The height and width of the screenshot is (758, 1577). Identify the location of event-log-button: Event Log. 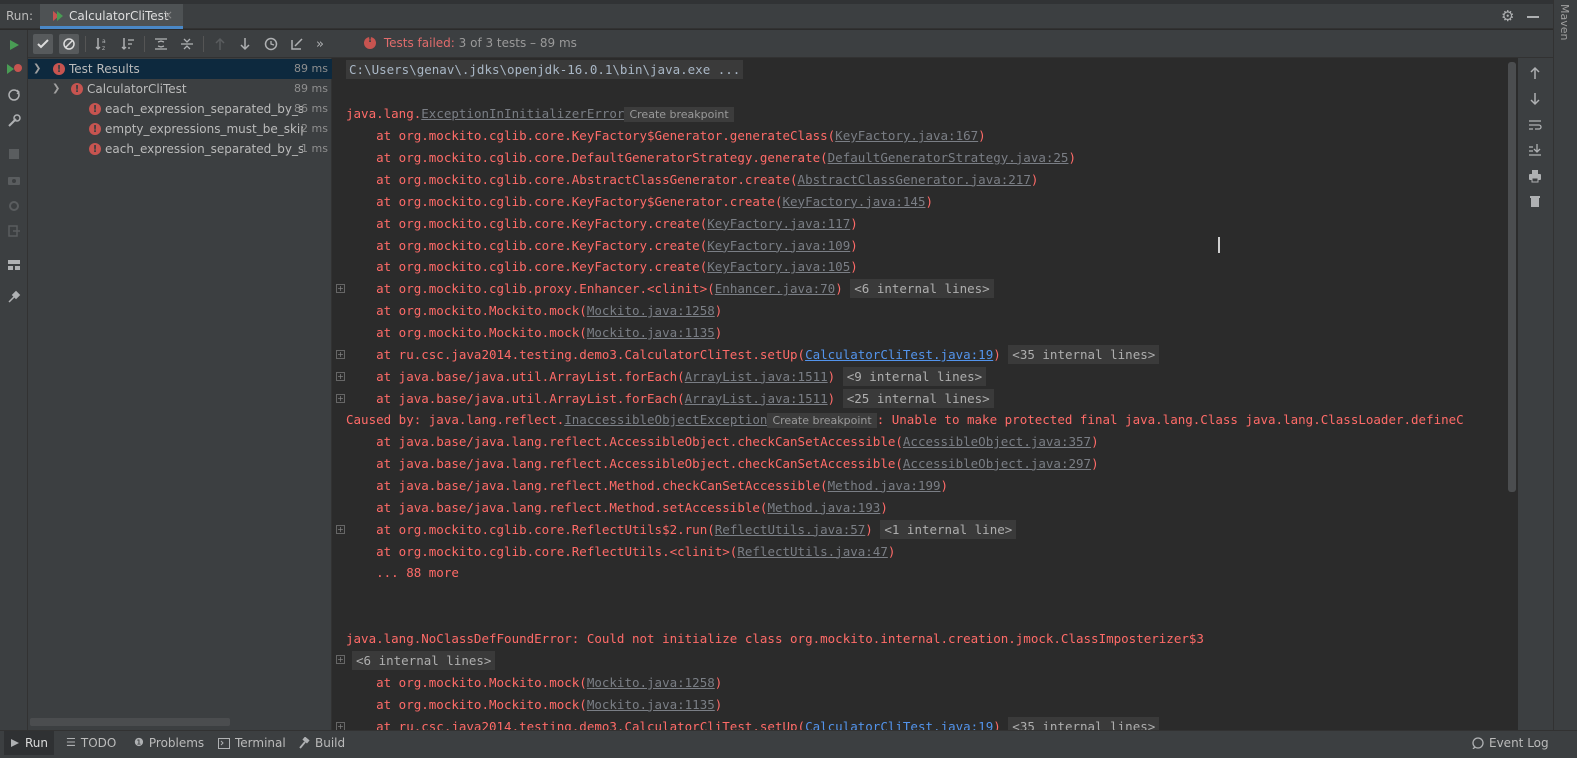
(1510, 743).